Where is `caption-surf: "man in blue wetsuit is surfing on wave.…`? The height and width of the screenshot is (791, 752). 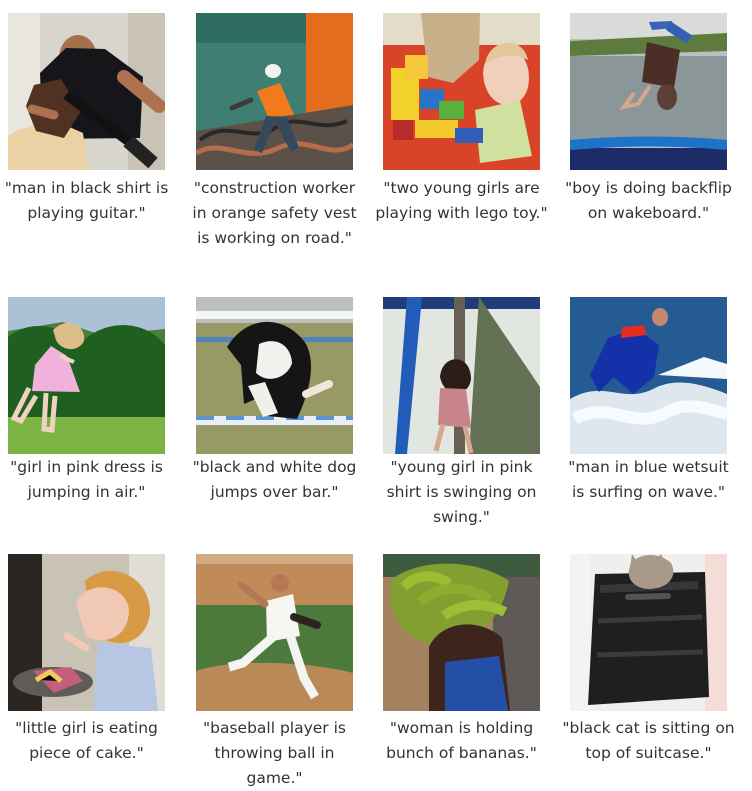
caption-surf: "man in blue wetsuit is surfing on wave.… is located at coordinates (648, 479).